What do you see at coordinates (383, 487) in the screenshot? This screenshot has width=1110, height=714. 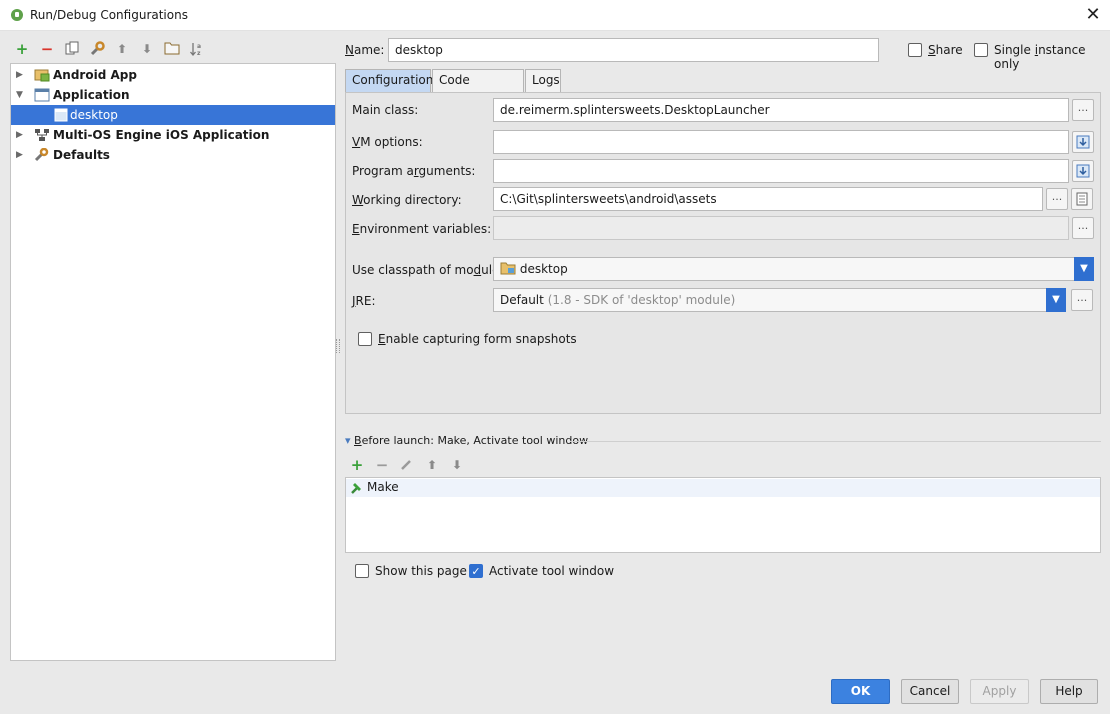 I see `task-label: Make` at bounding box center [383, 487].